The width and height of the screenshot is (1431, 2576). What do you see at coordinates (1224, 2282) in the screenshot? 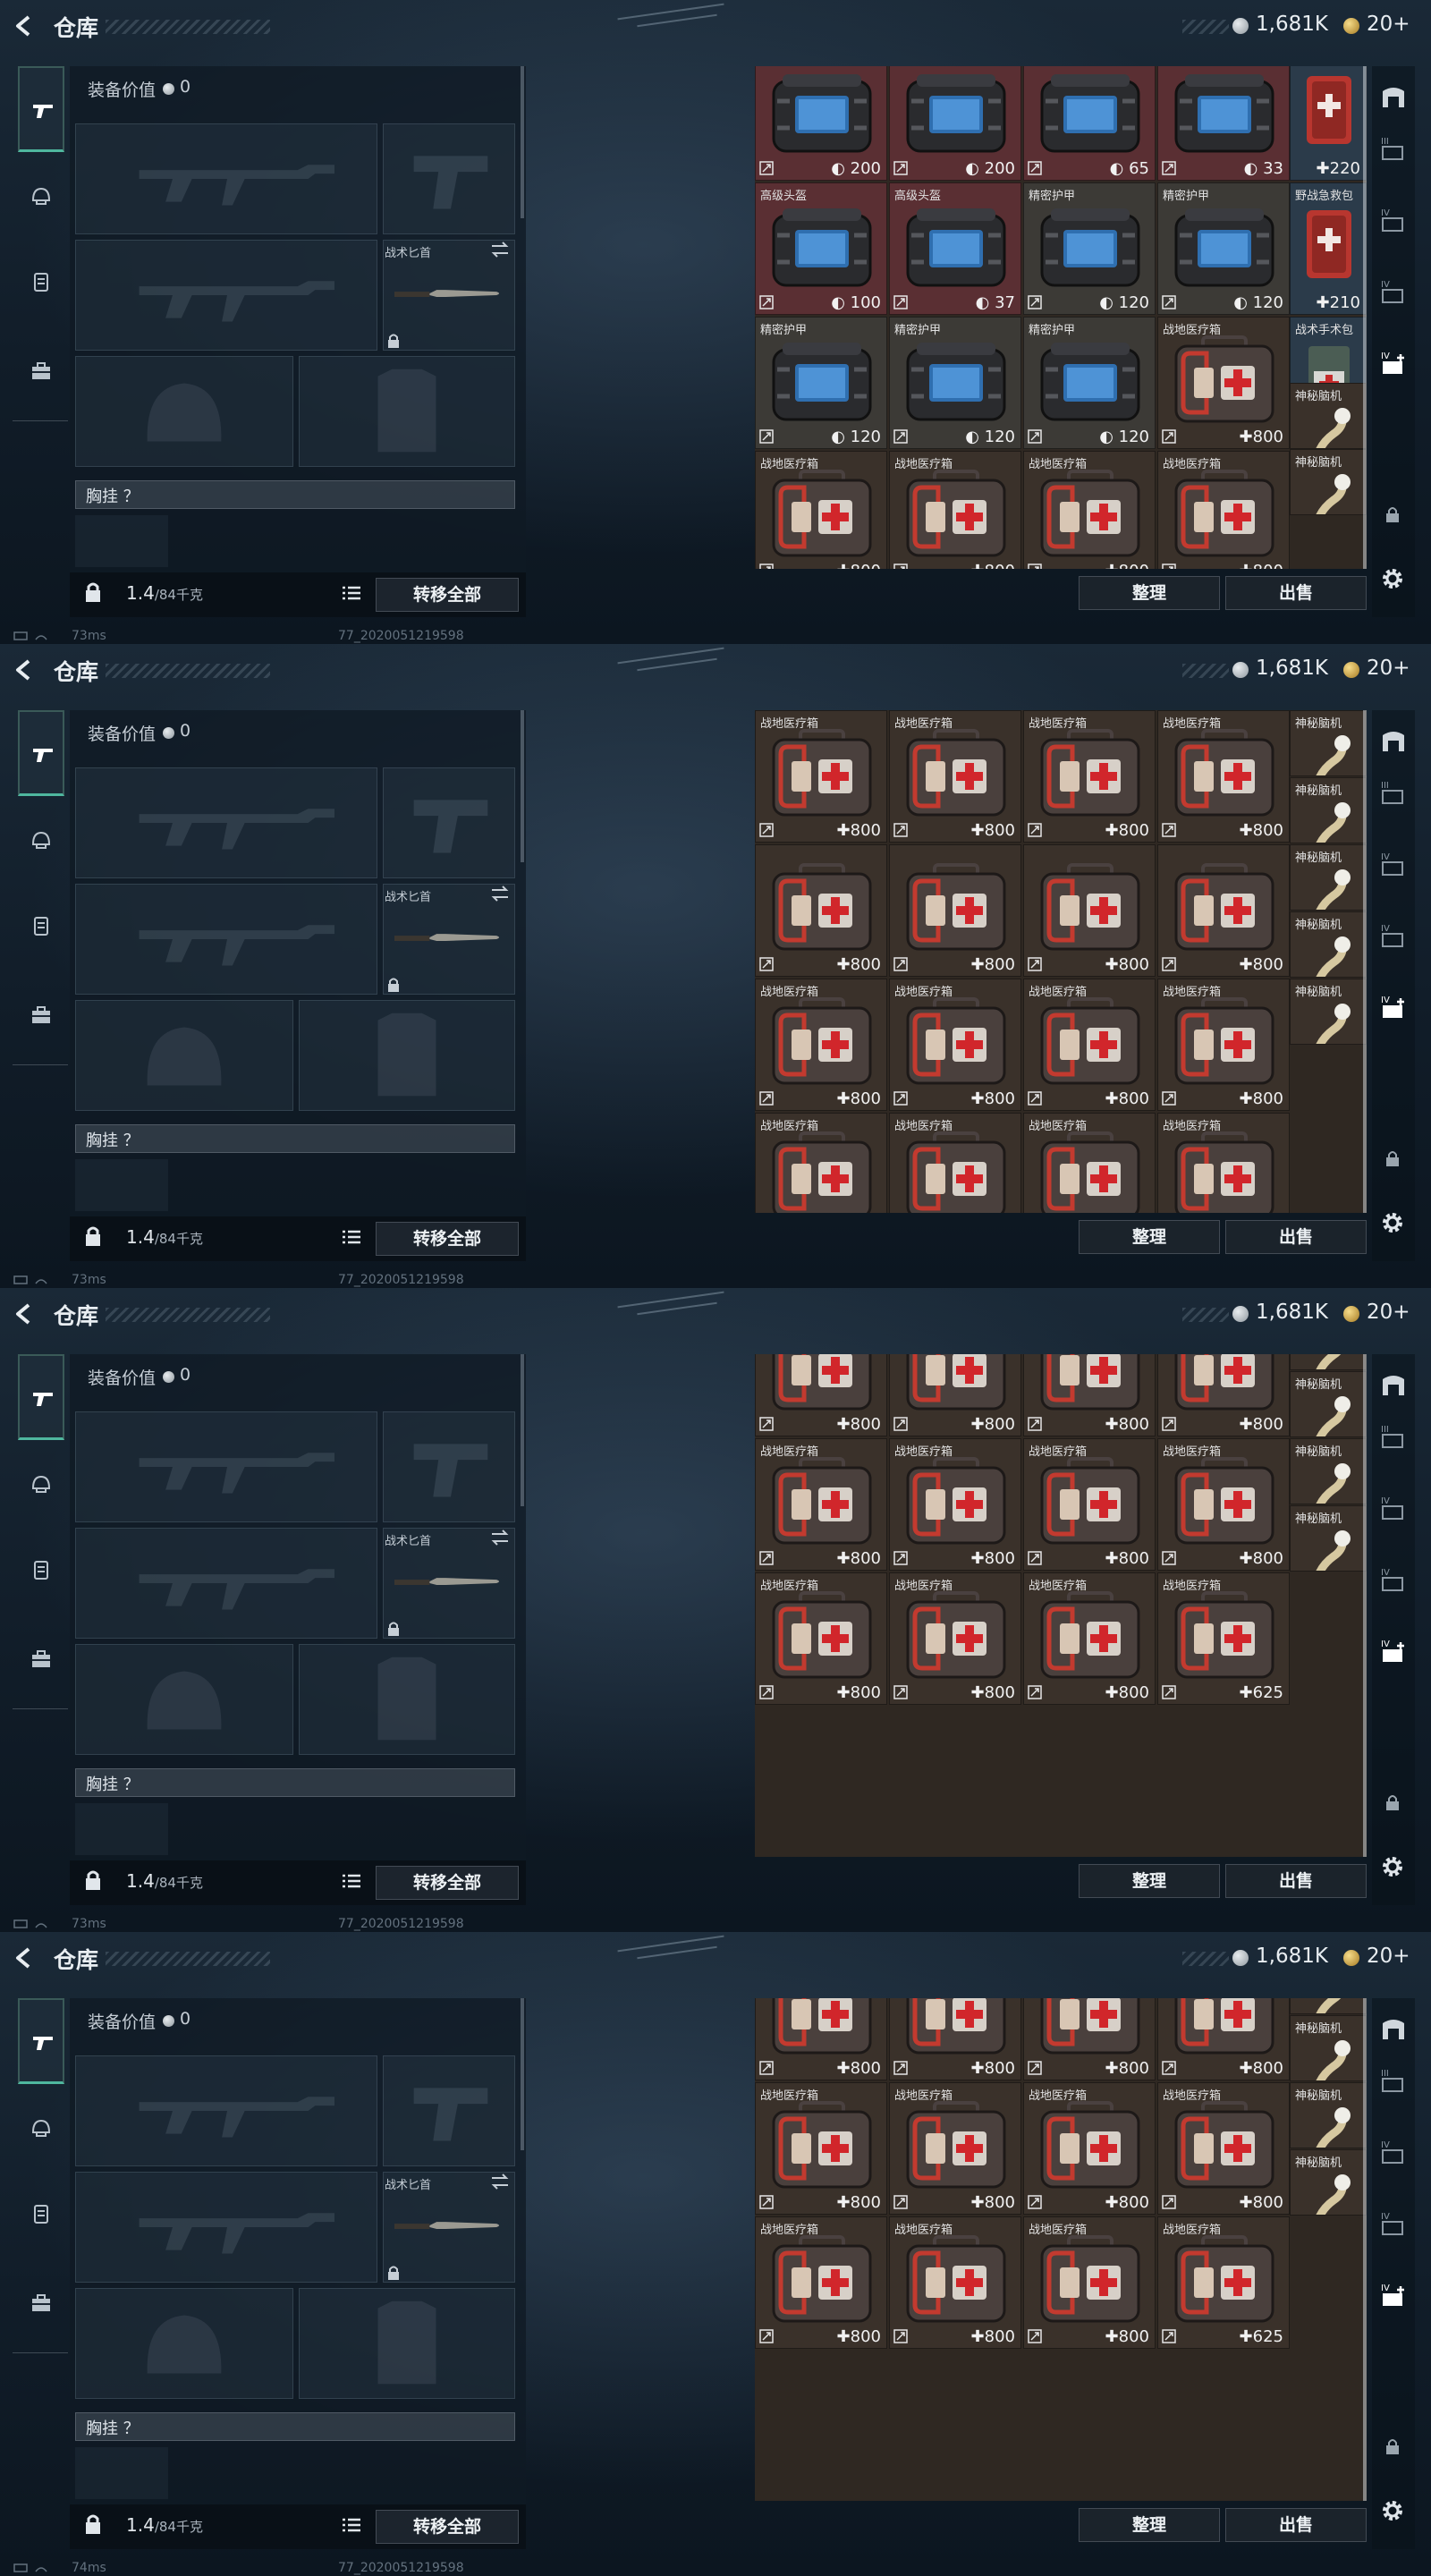
I see `stash-item: 战地医疗箱 ✚625` at bounding box center [1224, 2282].